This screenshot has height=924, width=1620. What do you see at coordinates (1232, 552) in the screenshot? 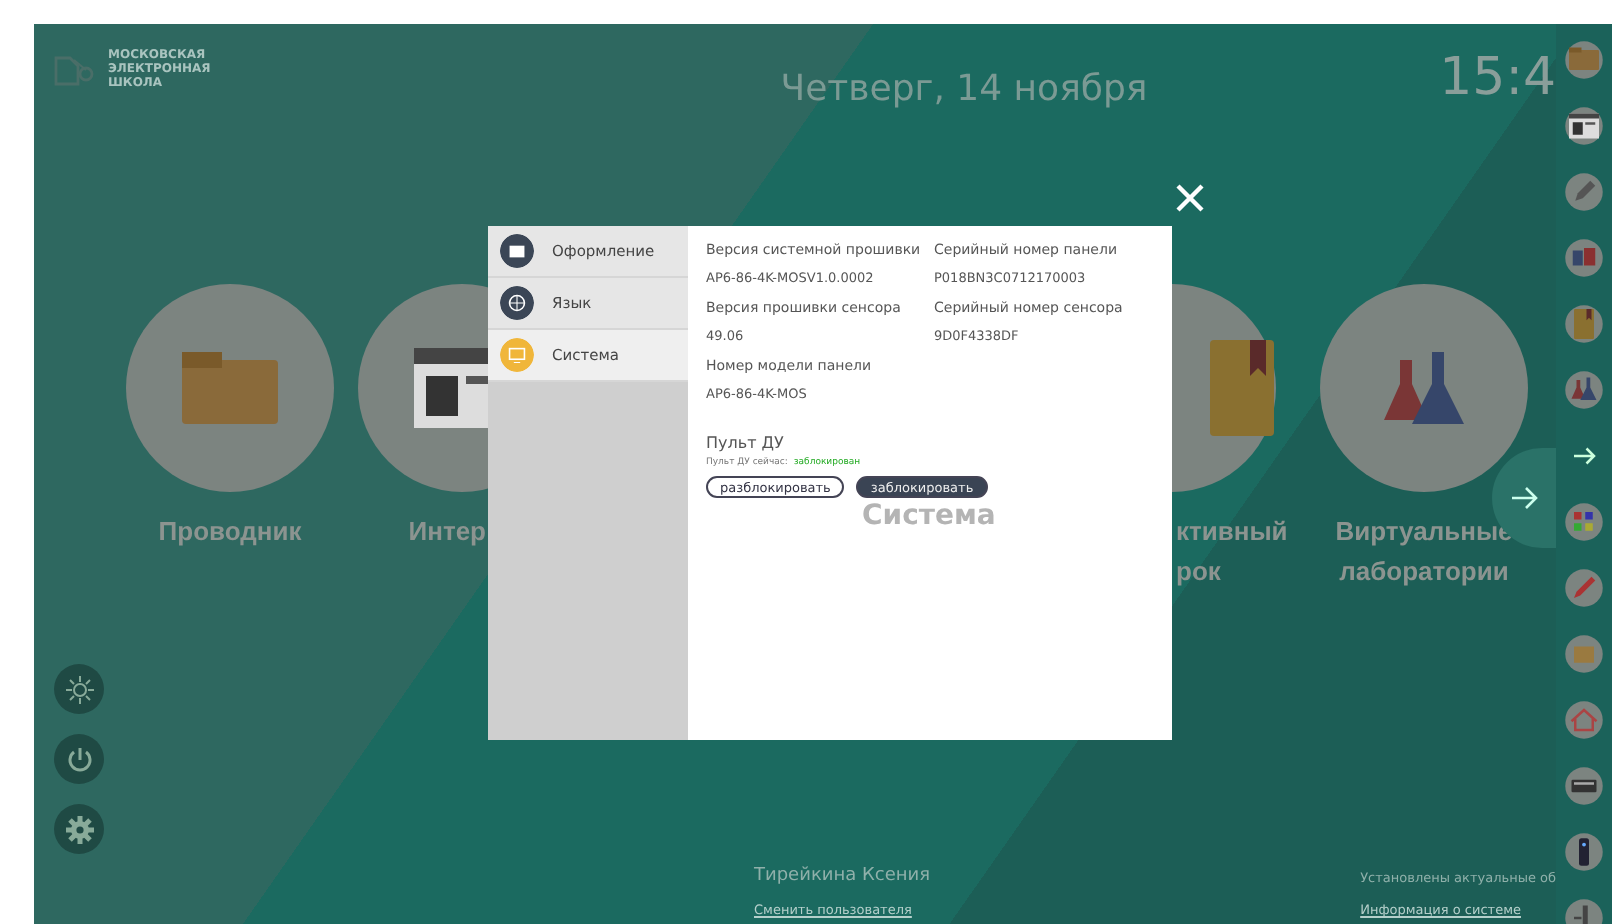
I see `app-label: ктивный рок` at bounding box center [1232, 552].